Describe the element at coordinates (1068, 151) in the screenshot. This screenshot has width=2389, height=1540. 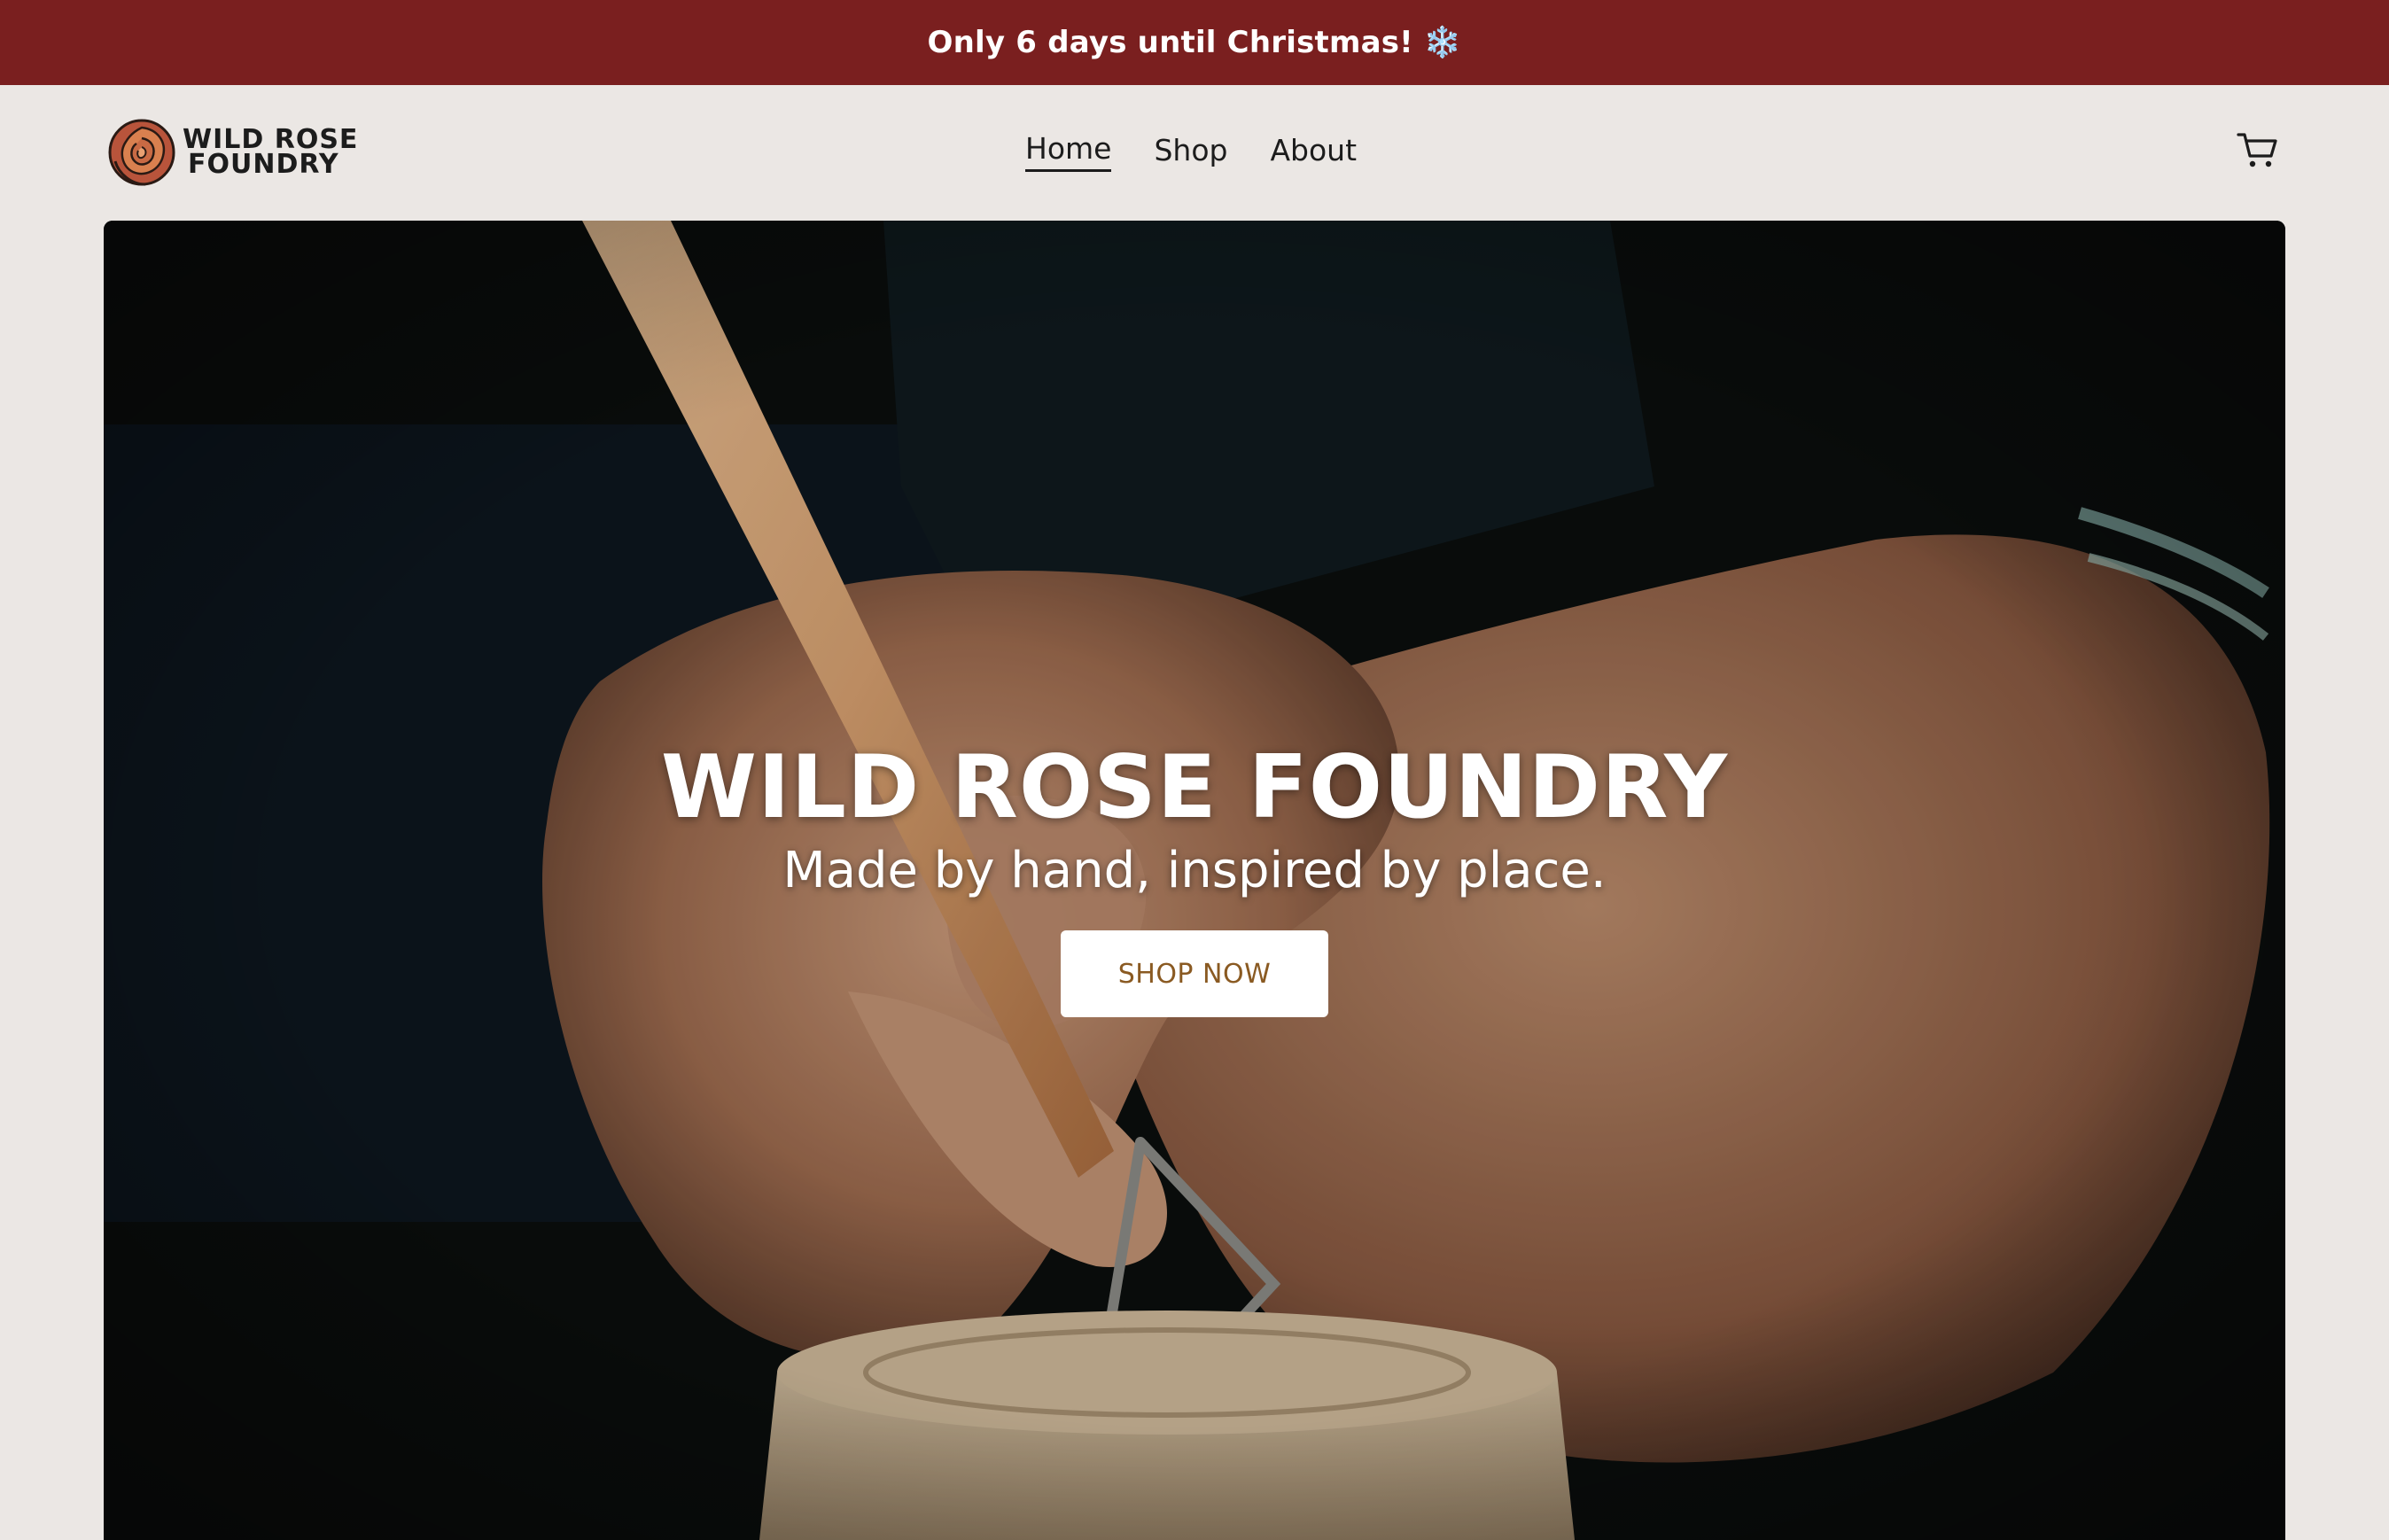
I see `nav-home-link: Home` at that location.